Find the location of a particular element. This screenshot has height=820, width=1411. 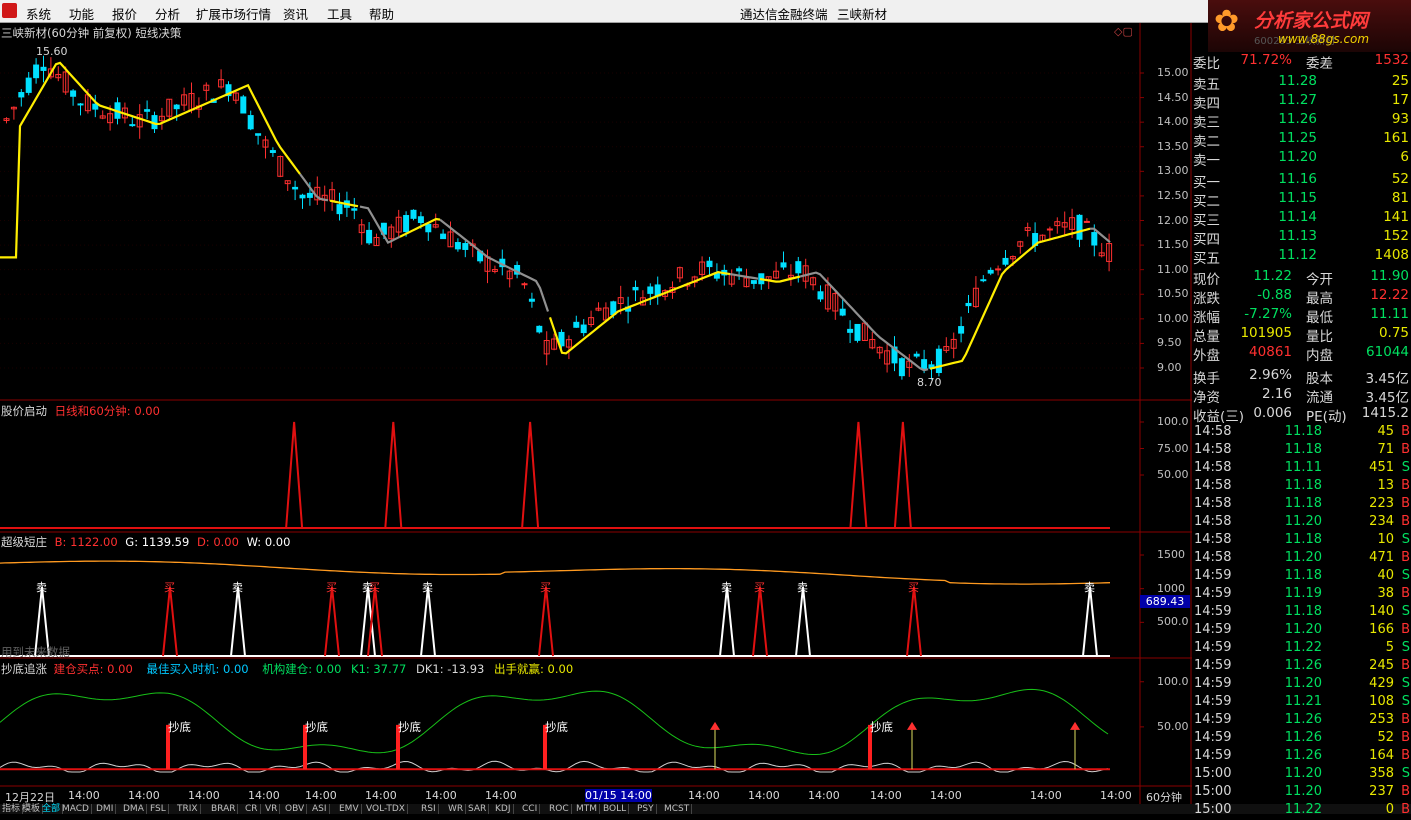

indicator-tab-23: PSY is located at coordinates (646, 809).